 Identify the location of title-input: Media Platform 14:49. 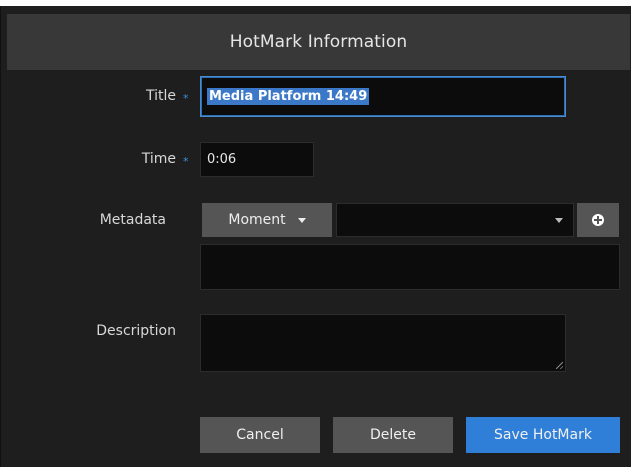
(383, 96).